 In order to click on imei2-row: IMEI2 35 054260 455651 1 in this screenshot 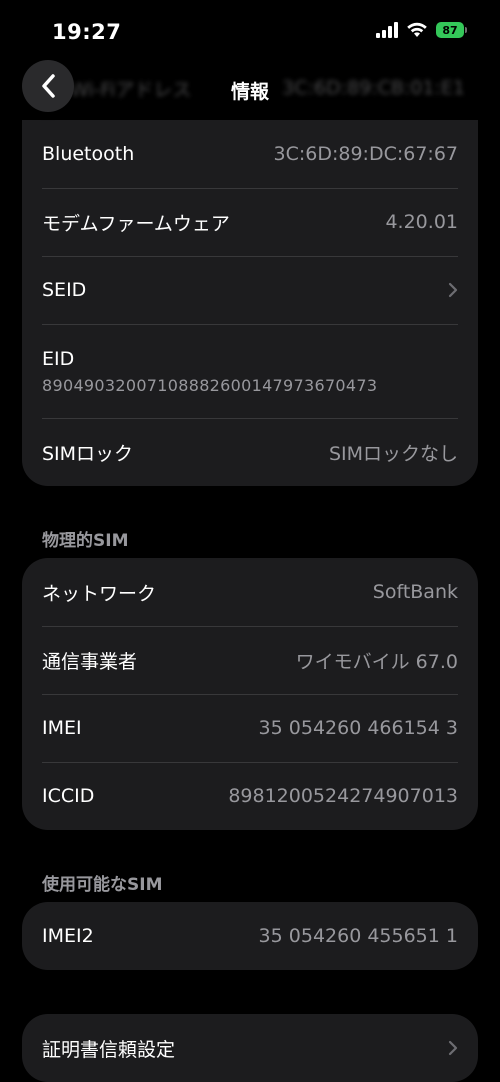, I will do `click(250, 936)`.